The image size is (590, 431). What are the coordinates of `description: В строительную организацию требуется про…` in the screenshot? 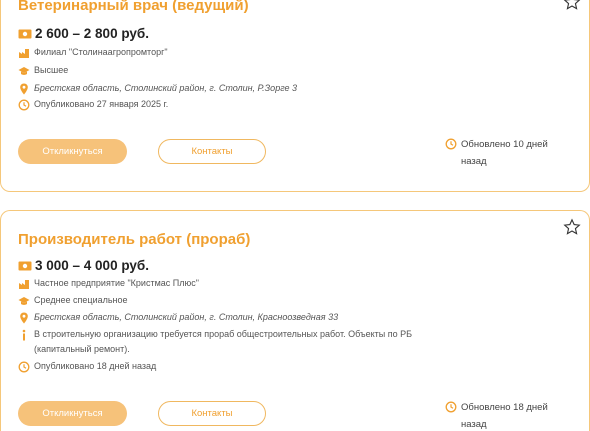 It's located at (223, 341).